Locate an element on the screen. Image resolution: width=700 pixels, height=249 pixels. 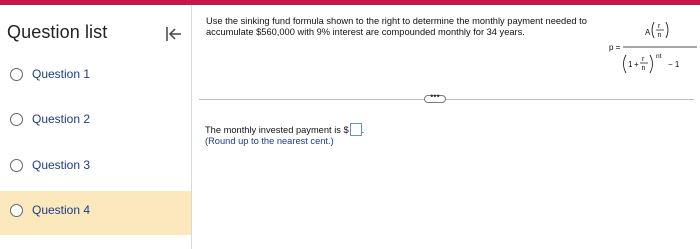
formula-lhs: p = is located at coordinates (615, 47).